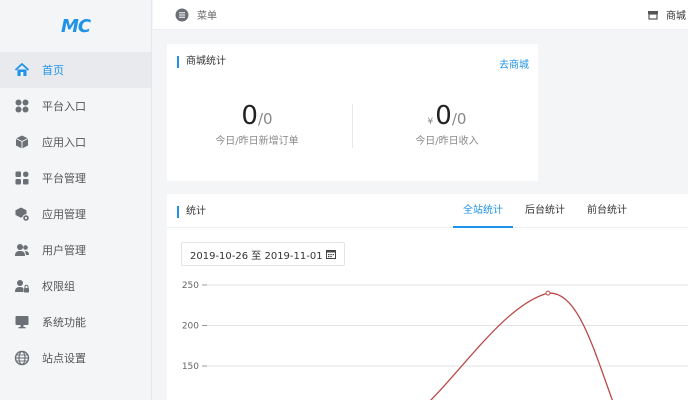  I want to click on sidebar-item-4: 应用管理, so click(75, 214).